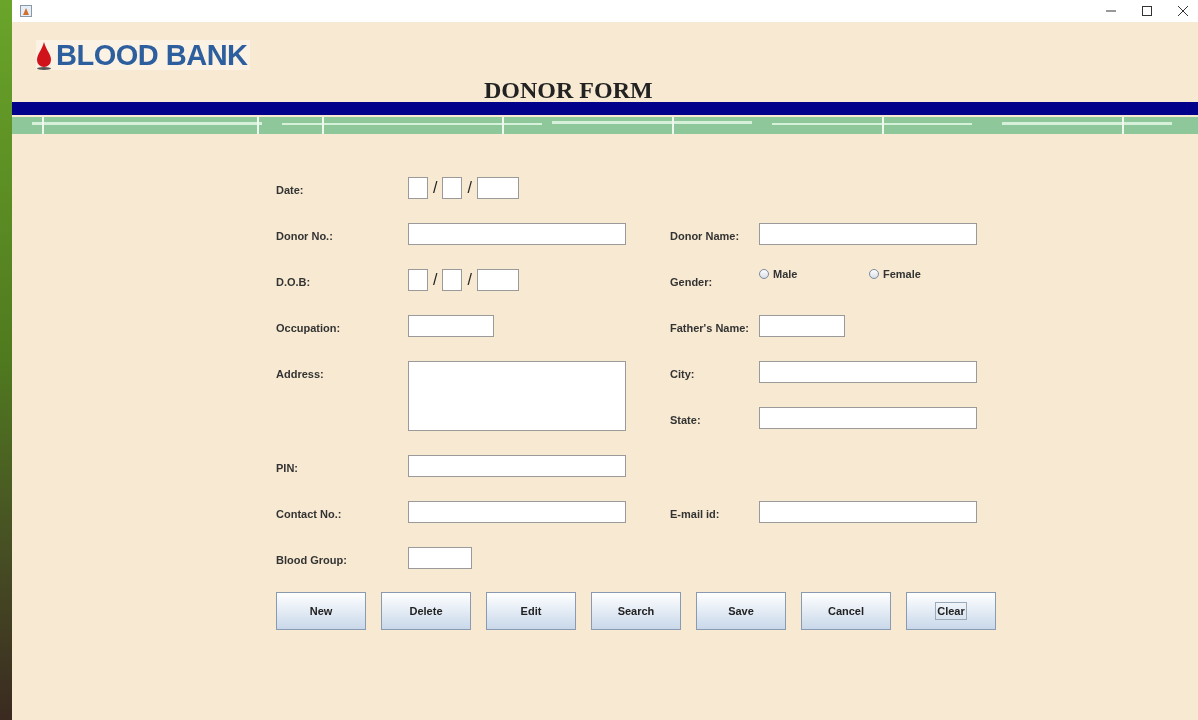 The width and height of the screenshot is (1198, 720). I want to click on action-button: Delete, so click(426, 611).